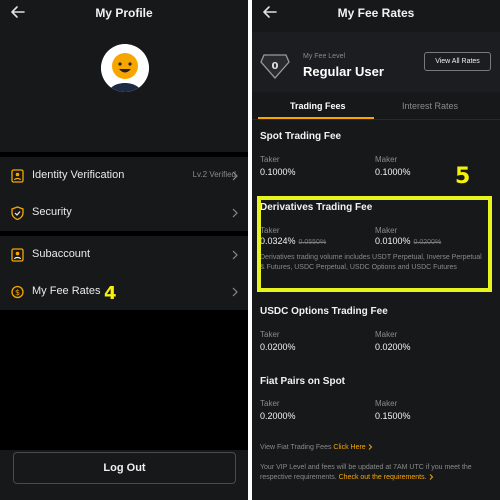  What do you see at coordinates (303, 381) in the screenshot?
I see `section-title: Fiat Pairs on Spot` at bounding box center [303, 381].